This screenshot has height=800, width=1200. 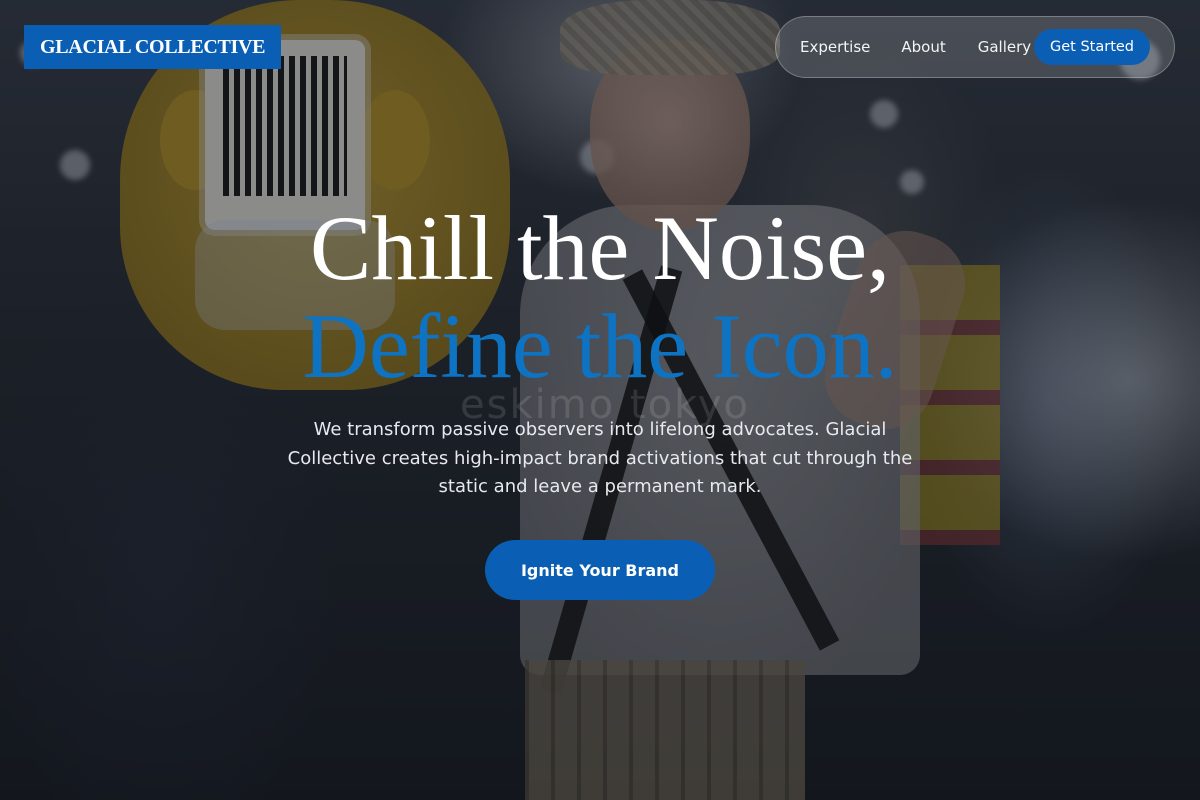 What do you see at coordinates (975, 47) in the screenshot?
I see `main-nav: Expertise About Gallery Get Started` at bounding box center [975, 47].